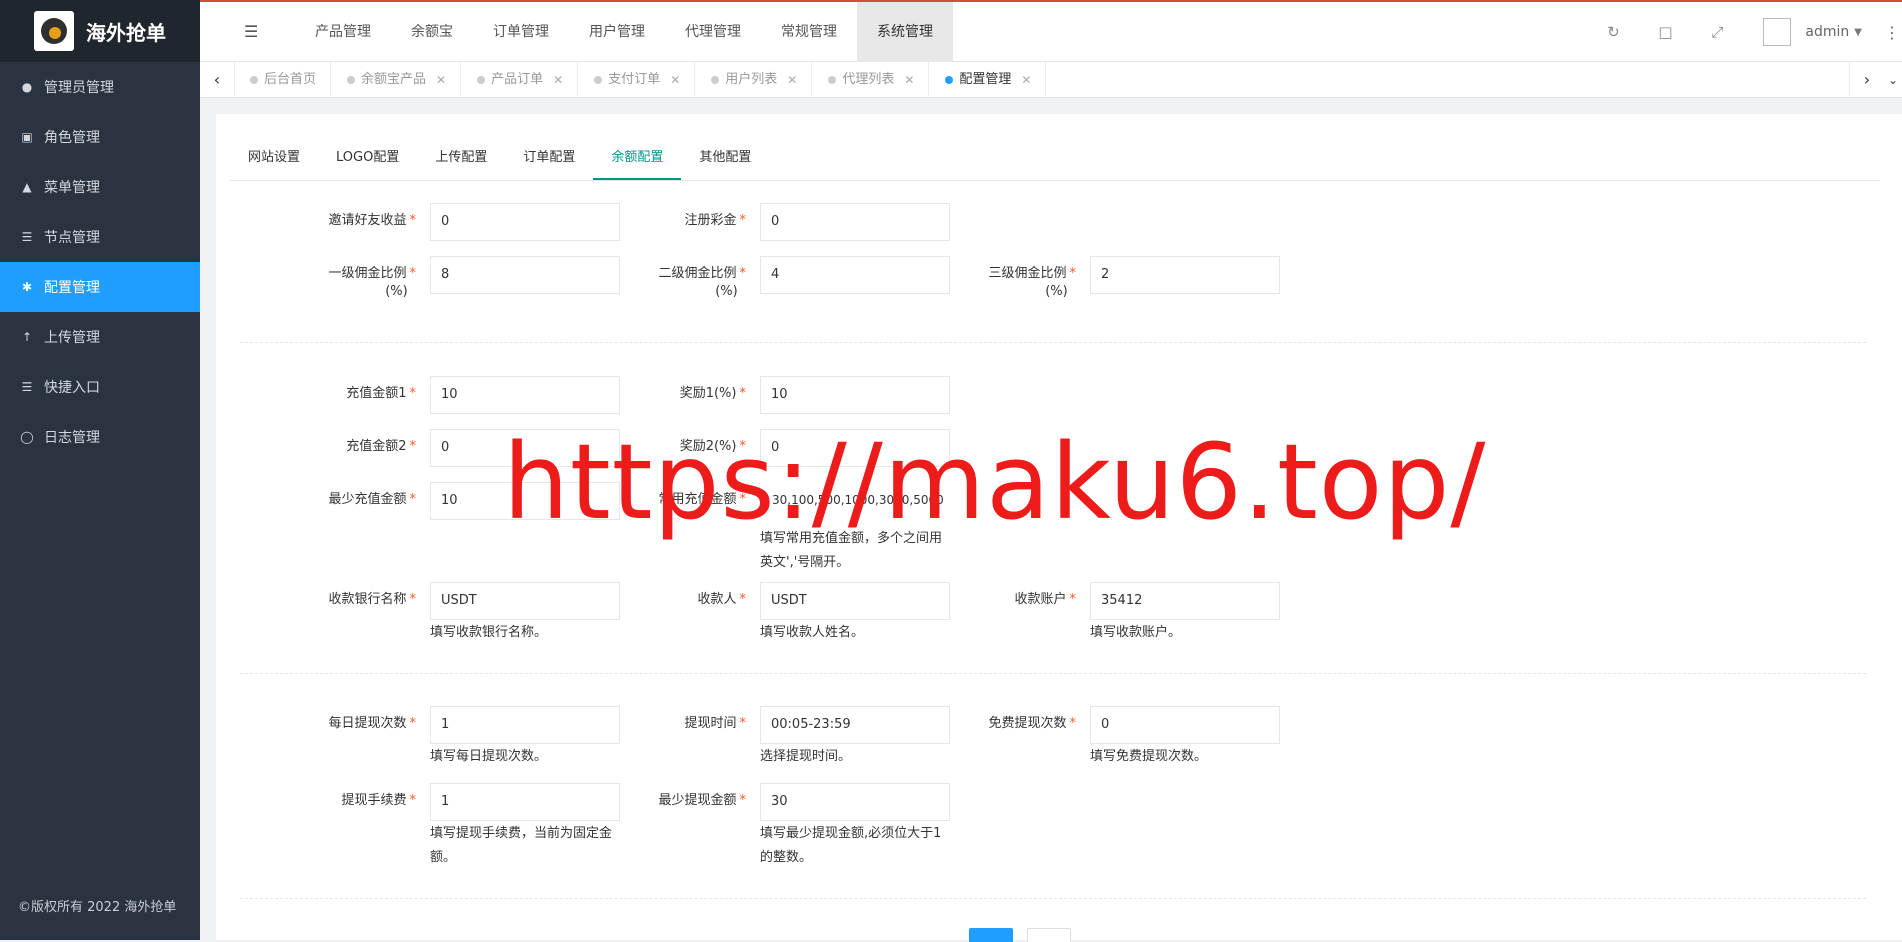 This screenshot has height=942, width=1902. Describe the element at coordinates (525, 802) in the screenshot. I see `withdraw-fee-input: 1` at that location.